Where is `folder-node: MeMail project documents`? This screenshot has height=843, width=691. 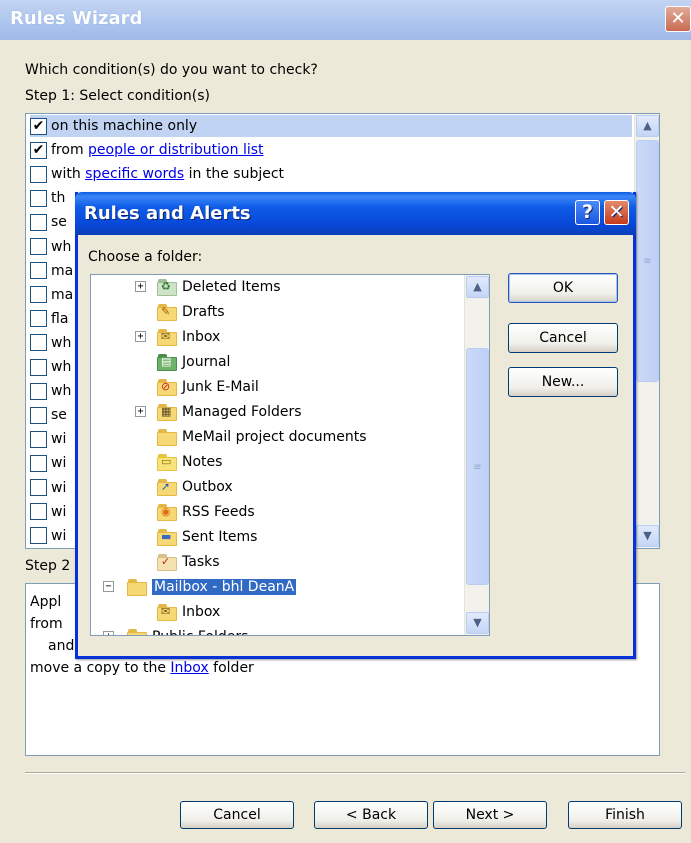
folder-node: MeMail project documents is located at coordinates (262, 437).